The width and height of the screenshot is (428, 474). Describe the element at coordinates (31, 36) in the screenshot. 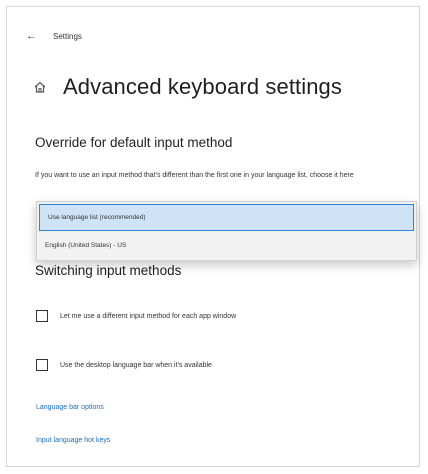

I see `back-arrow-icon: ←` at that location.